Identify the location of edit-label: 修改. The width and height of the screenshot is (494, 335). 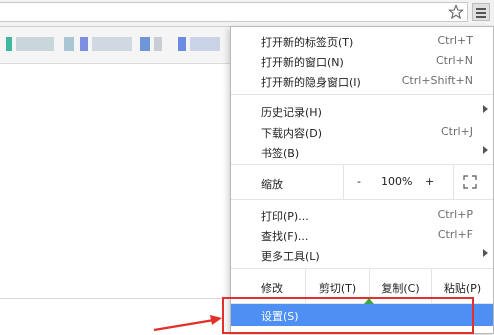
(272, 288).